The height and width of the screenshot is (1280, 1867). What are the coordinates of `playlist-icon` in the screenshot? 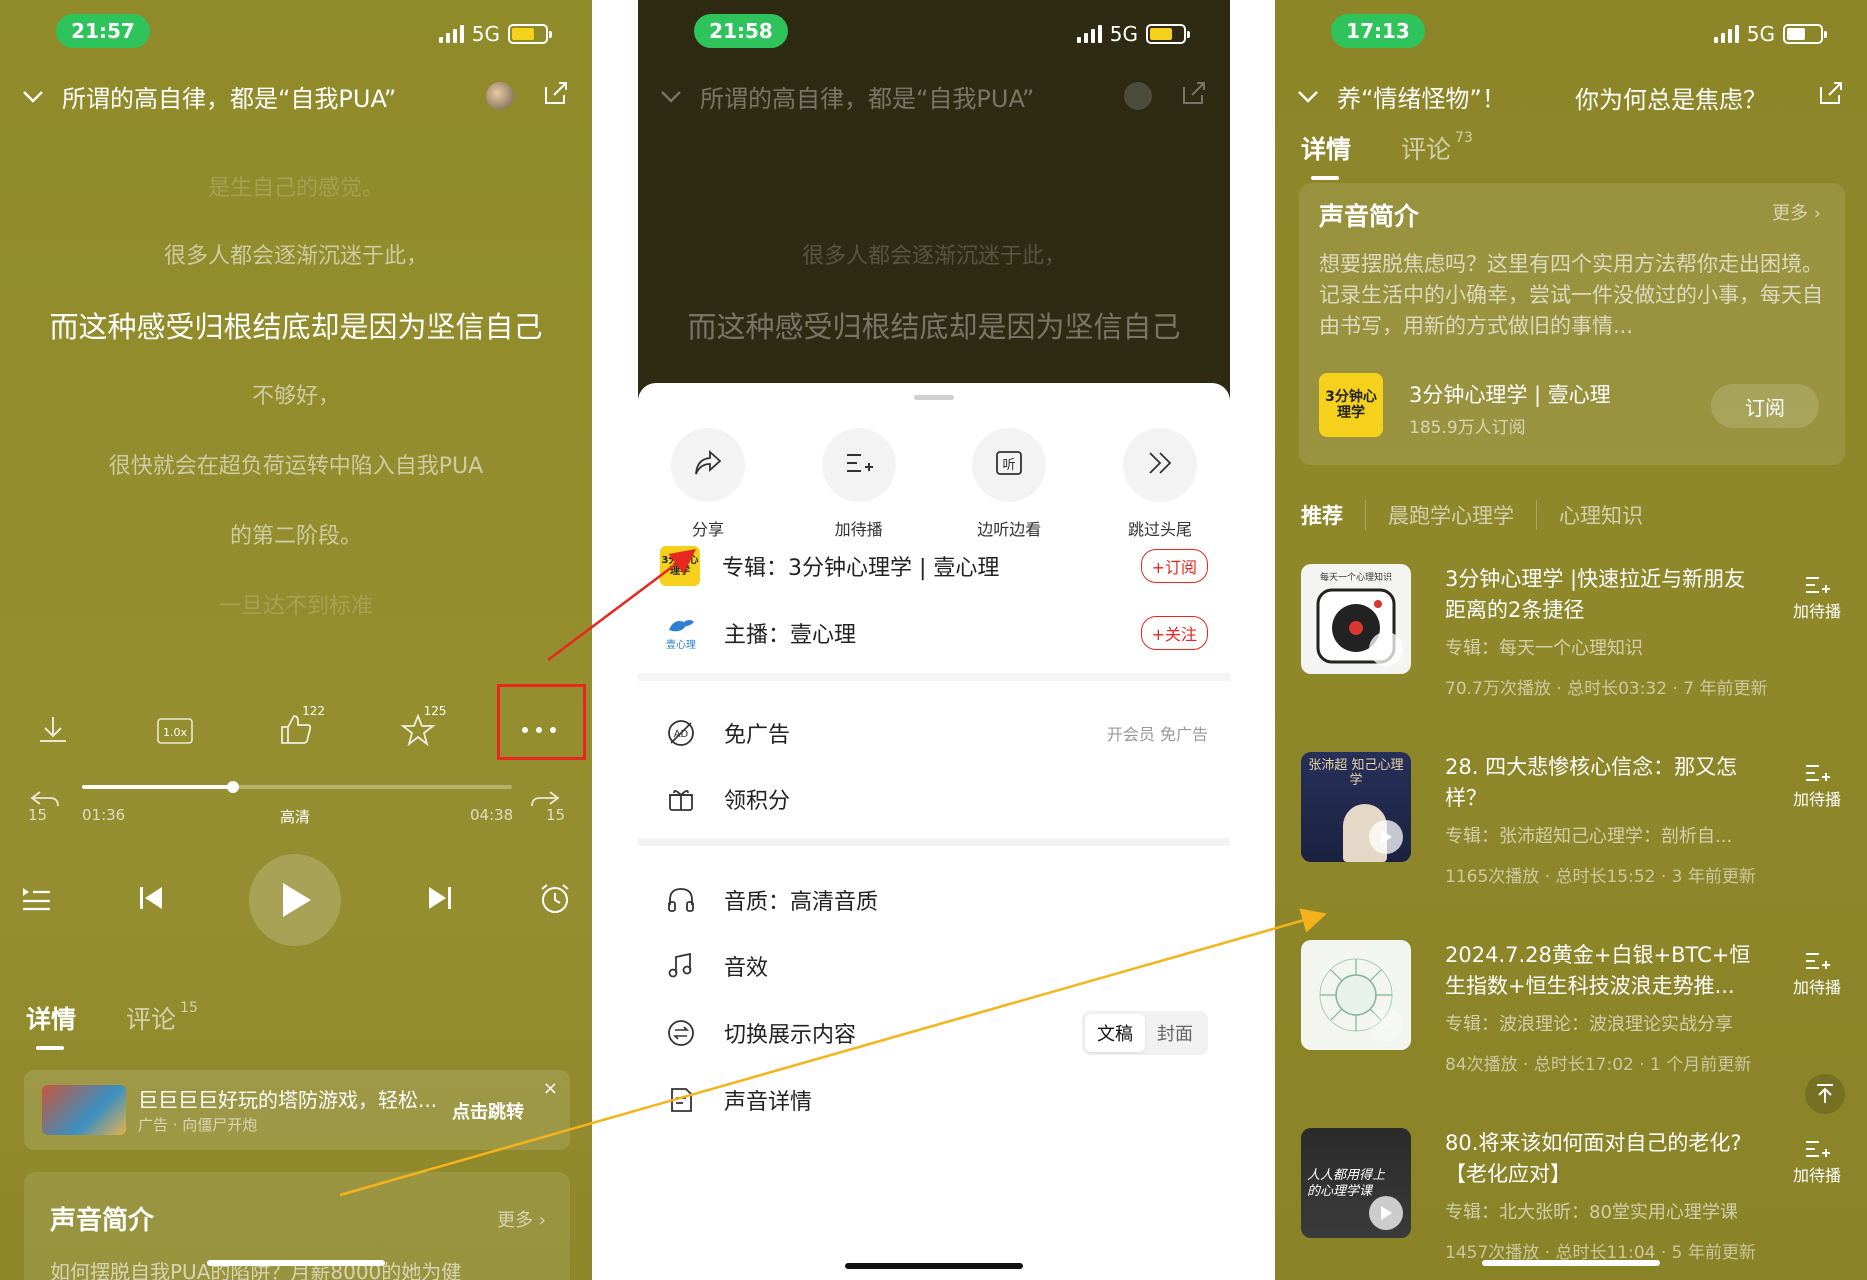 It's located at (36, 900).